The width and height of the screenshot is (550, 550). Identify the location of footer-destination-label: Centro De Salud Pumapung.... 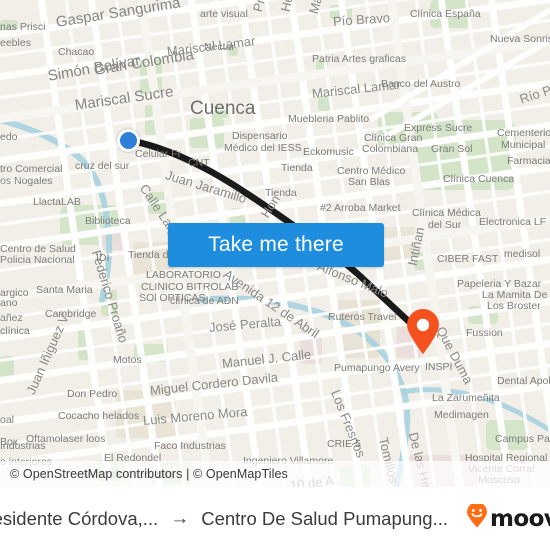
(325, 518).